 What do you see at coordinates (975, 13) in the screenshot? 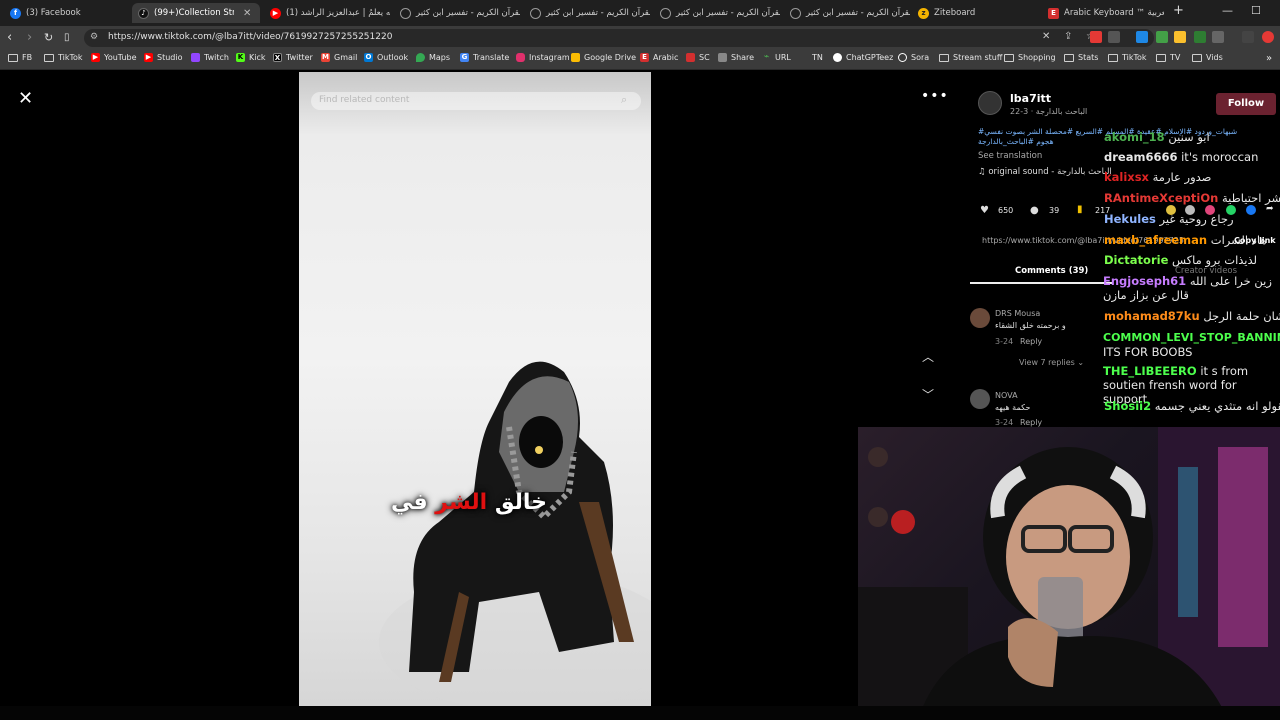
I see `tab-ziteboard: z Ziteboard` at bounding box center [975, 13].